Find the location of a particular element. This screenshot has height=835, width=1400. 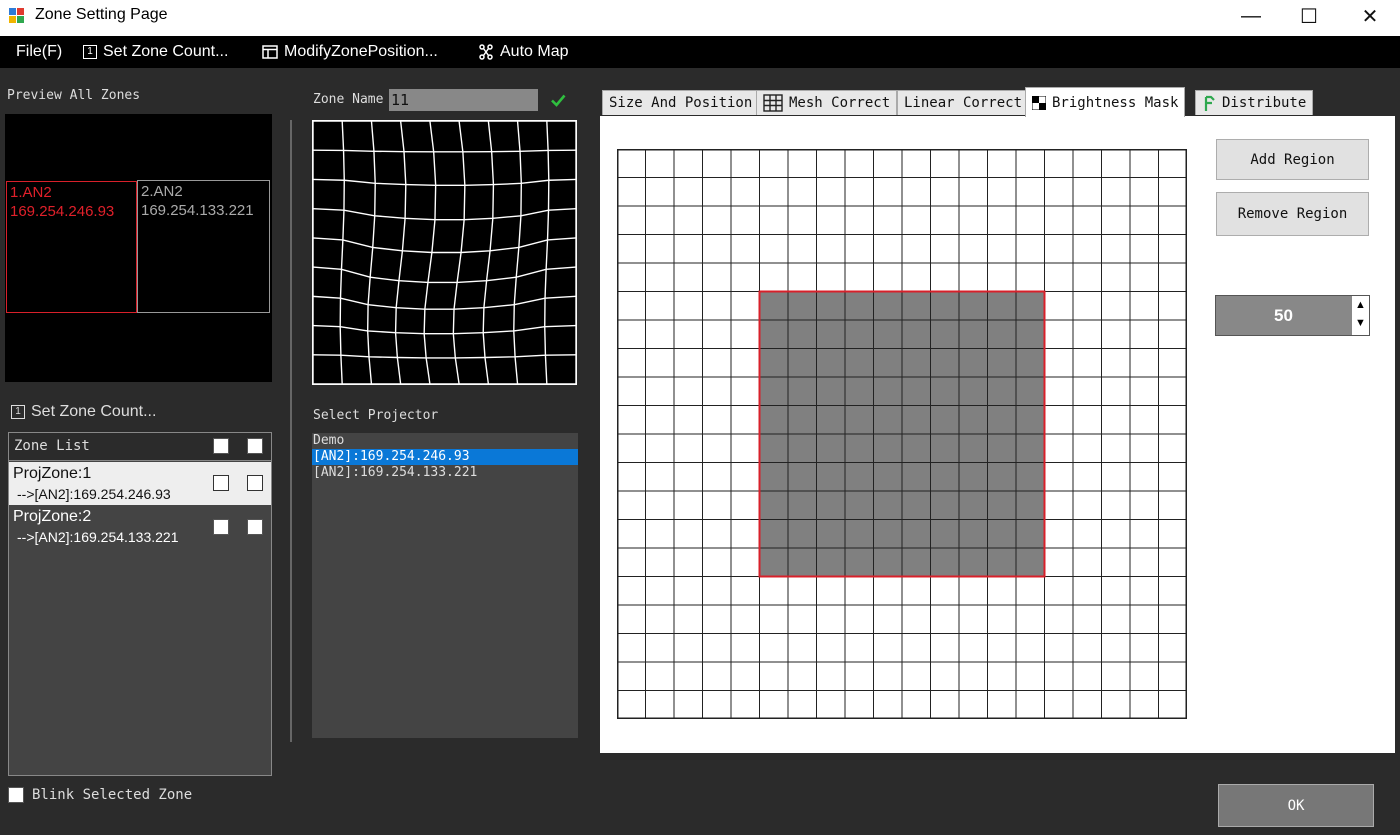

remove-region-button: Remove Region is located at coordinates (1292, 214).